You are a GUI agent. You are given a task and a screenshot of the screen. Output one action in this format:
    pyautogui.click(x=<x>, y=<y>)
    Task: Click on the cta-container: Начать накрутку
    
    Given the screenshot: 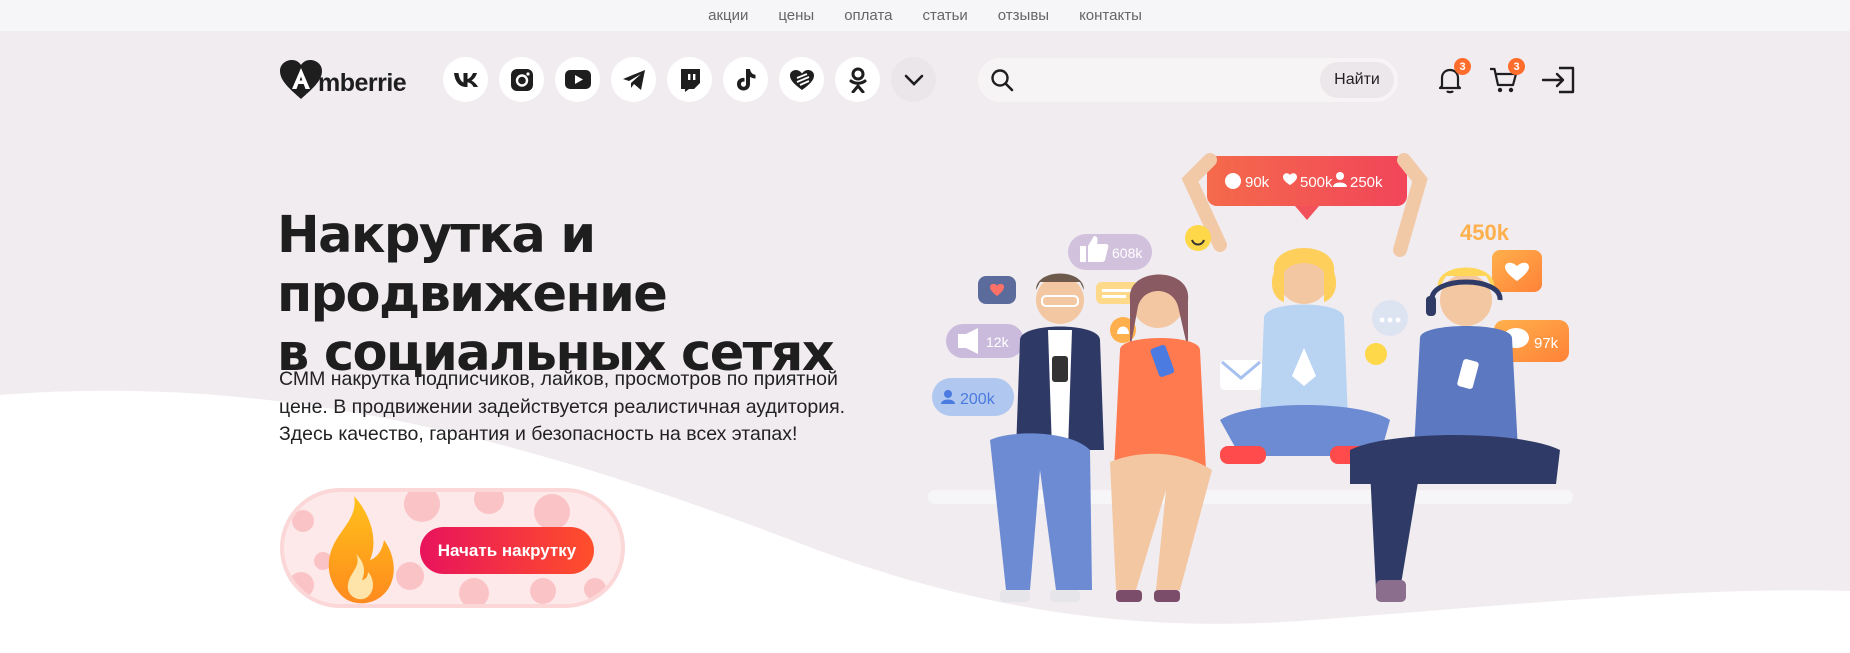 What is the action you would take?
    pyautogui.click(x=452, y=548)
    